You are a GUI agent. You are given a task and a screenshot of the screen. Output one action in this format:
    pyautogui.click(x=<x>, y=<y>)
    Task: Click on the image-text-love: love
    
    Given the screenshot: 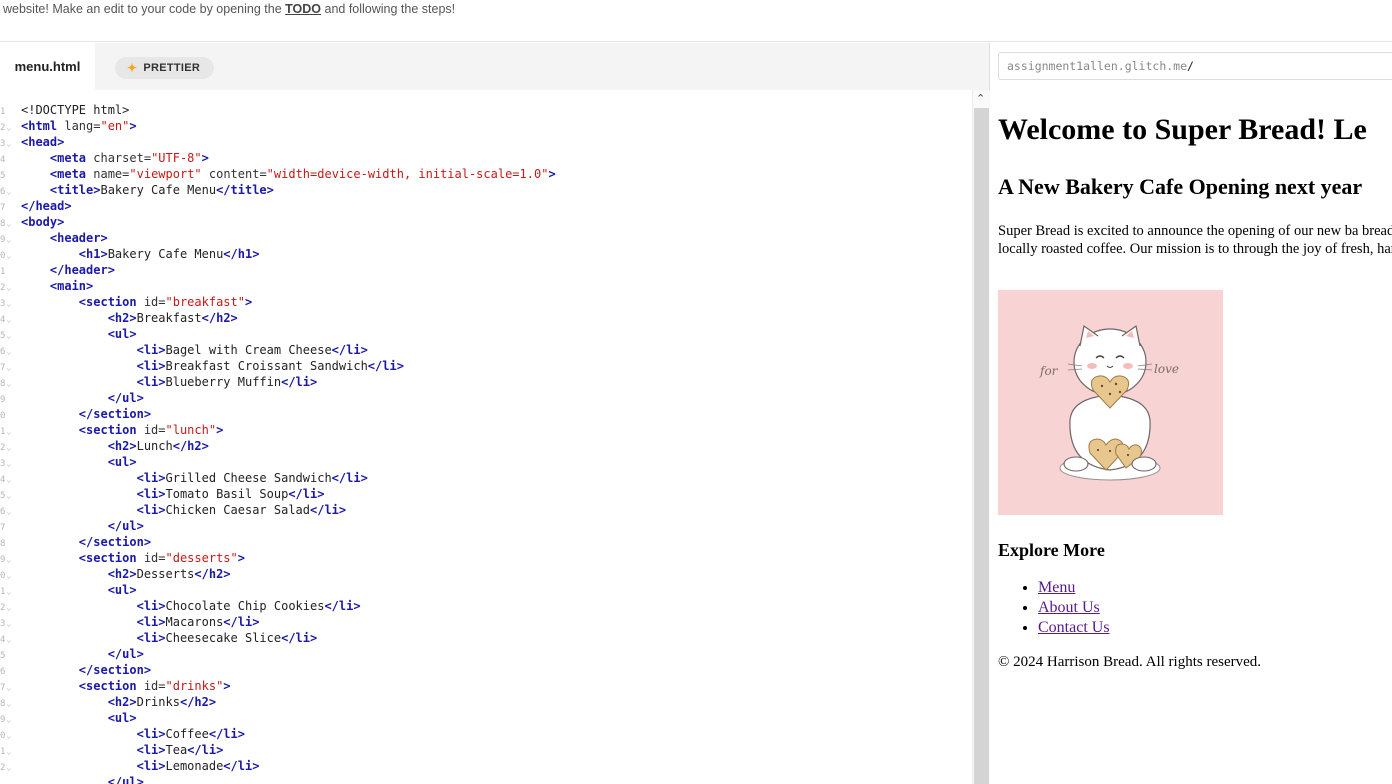 What is the action you would take?
    pyautogui.click(x=1166, y=369)
    